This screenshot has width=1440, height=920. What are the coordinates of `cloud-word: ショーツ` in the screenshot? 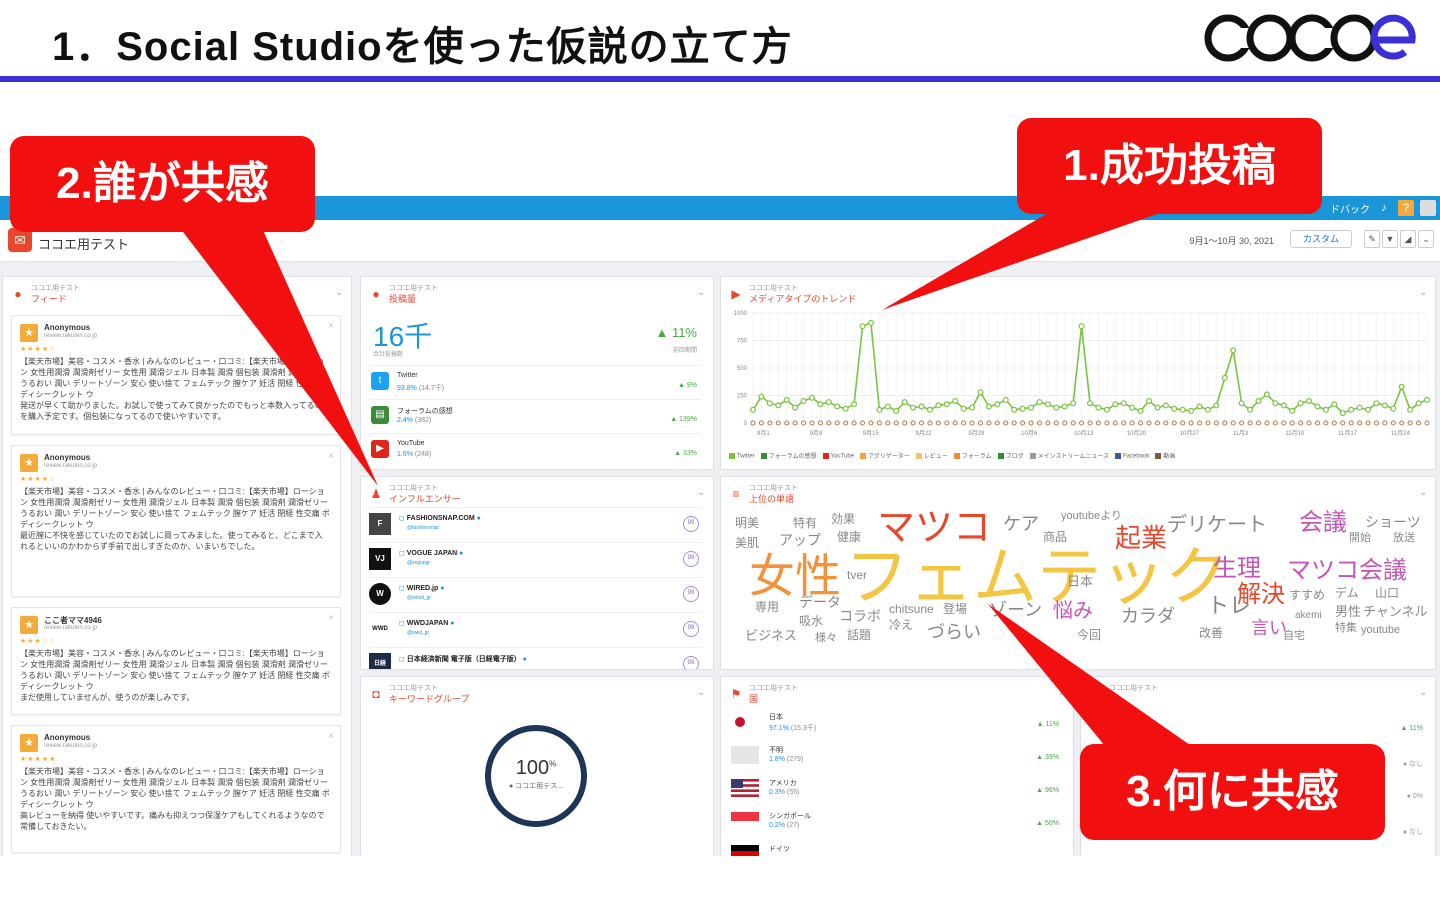 It's located at (1393, 522).